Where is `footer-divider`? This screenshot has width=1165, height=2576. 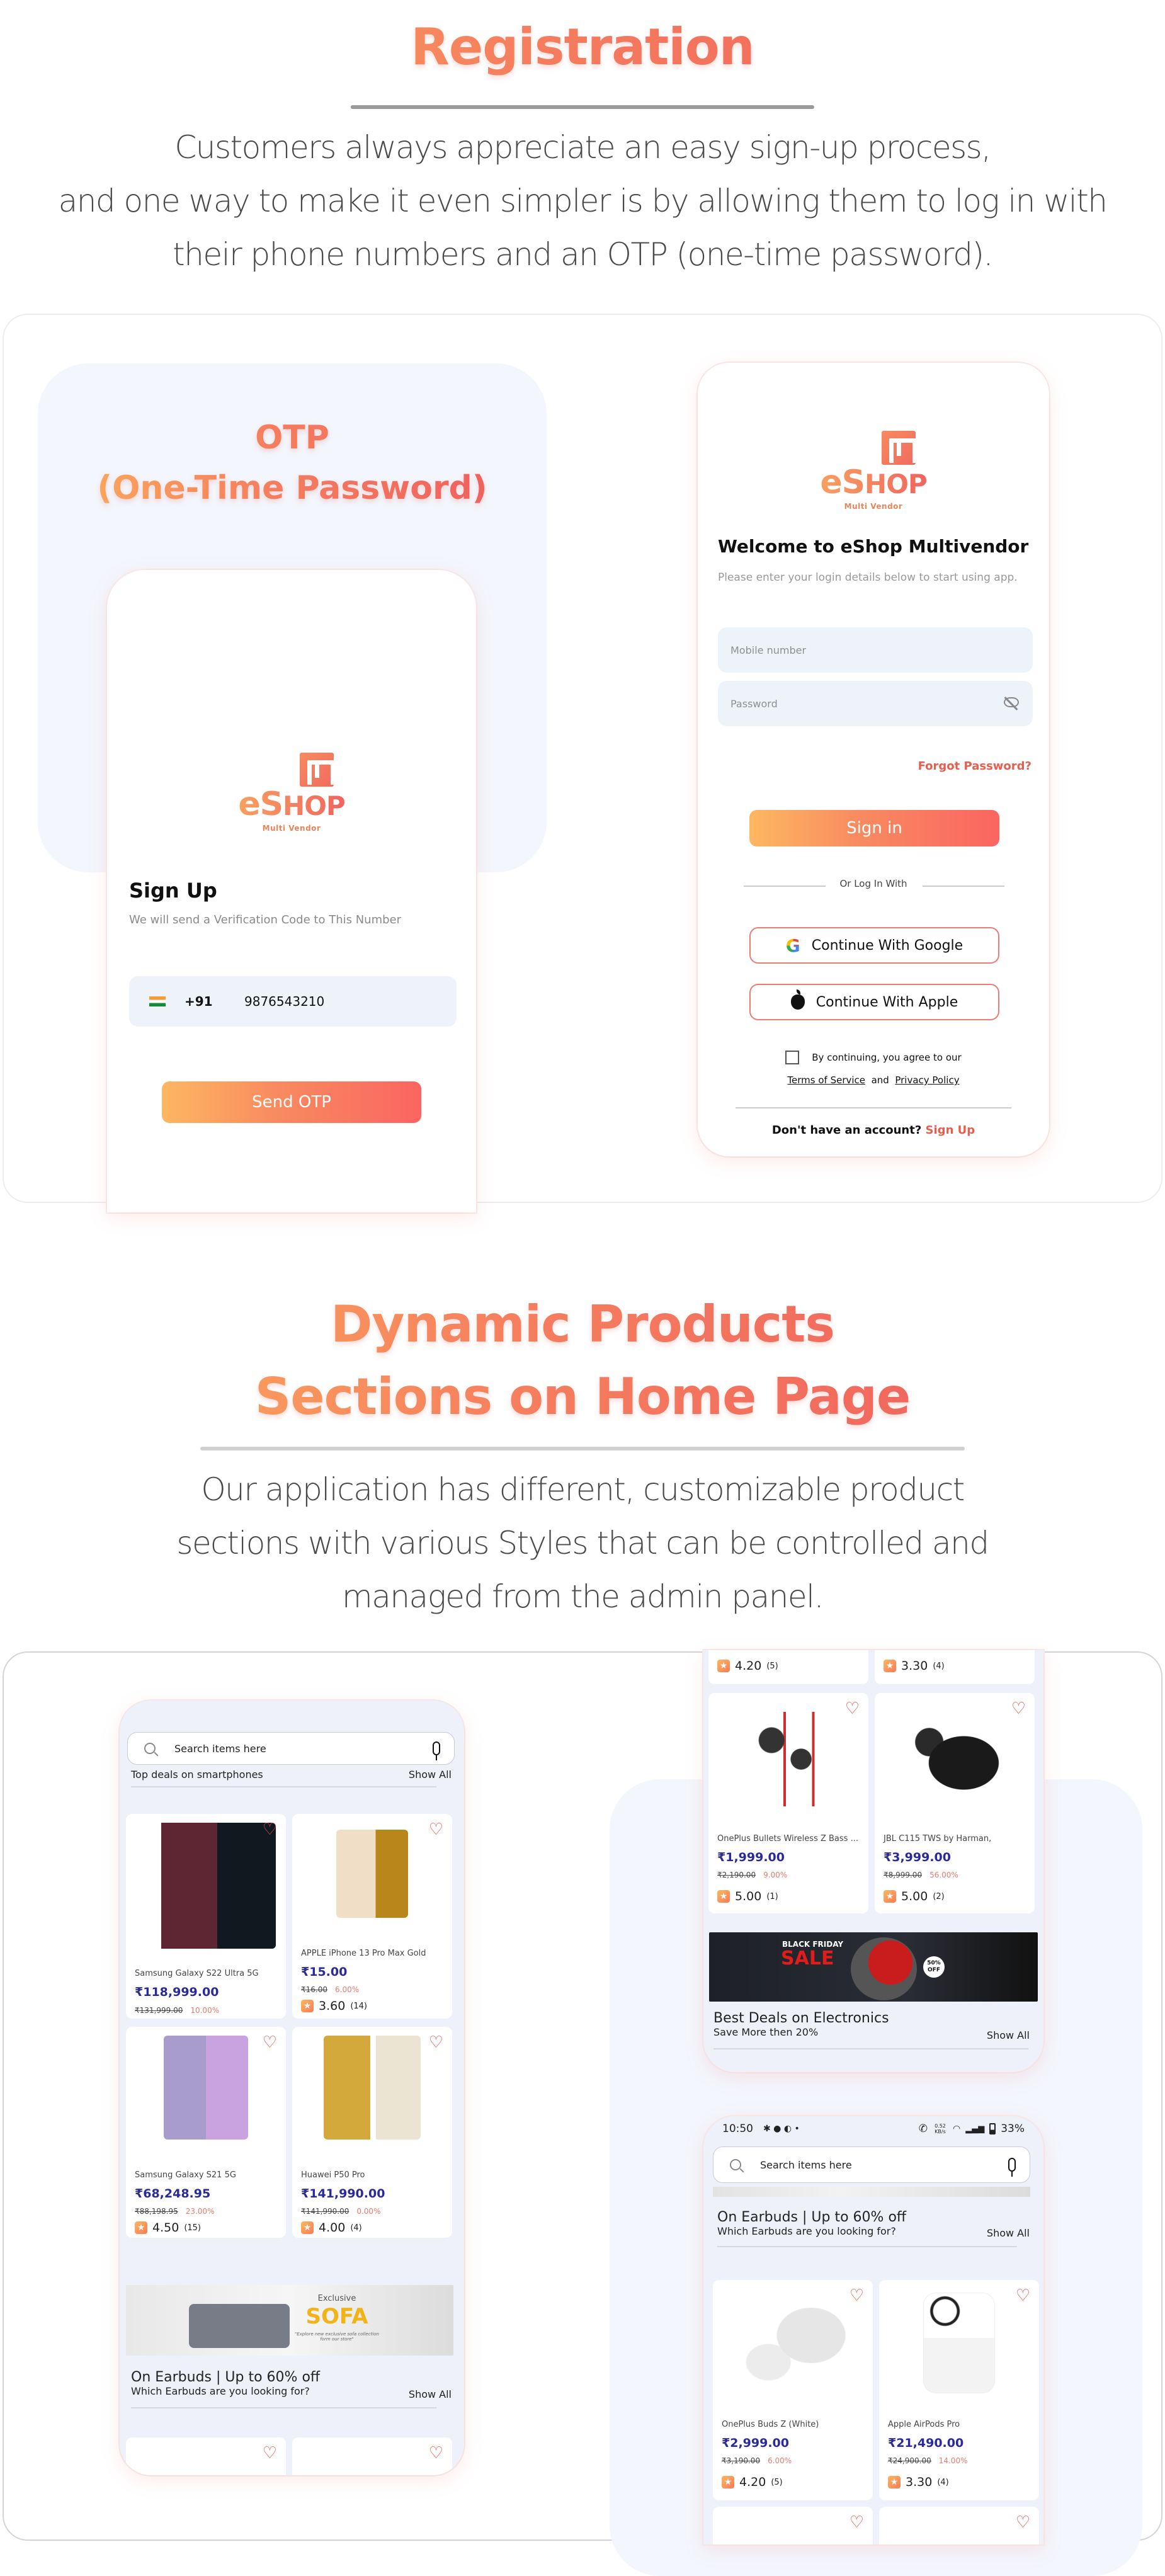 footer-divider is located at coordinates (873, 1107).